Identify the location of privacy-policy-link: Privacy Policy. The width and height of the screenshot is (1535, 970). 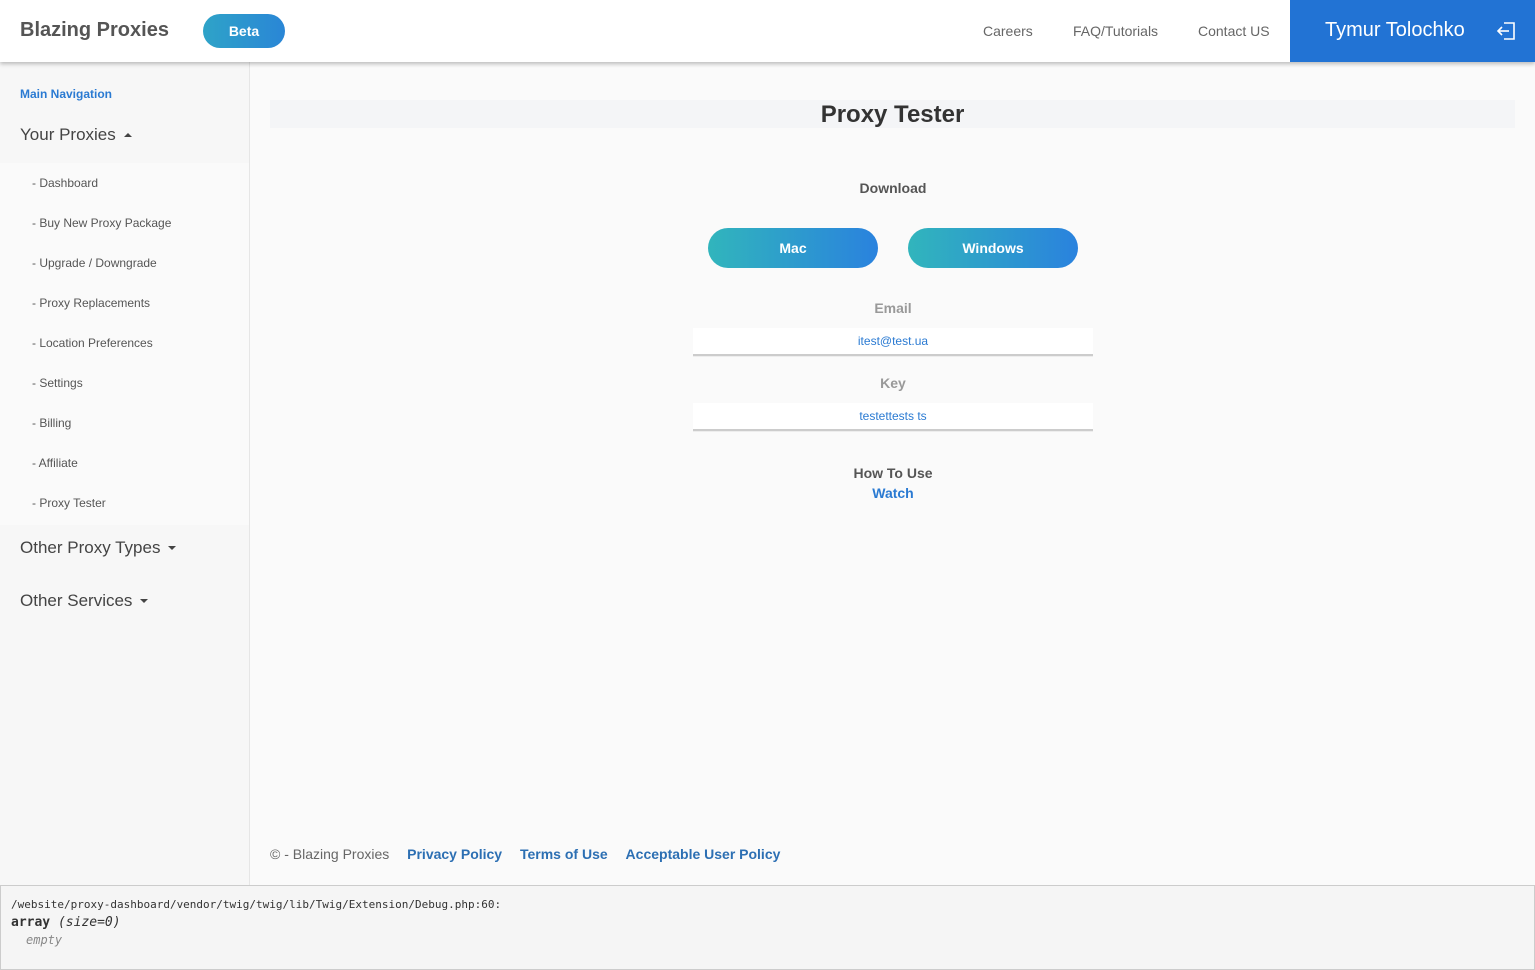
(454, 854).